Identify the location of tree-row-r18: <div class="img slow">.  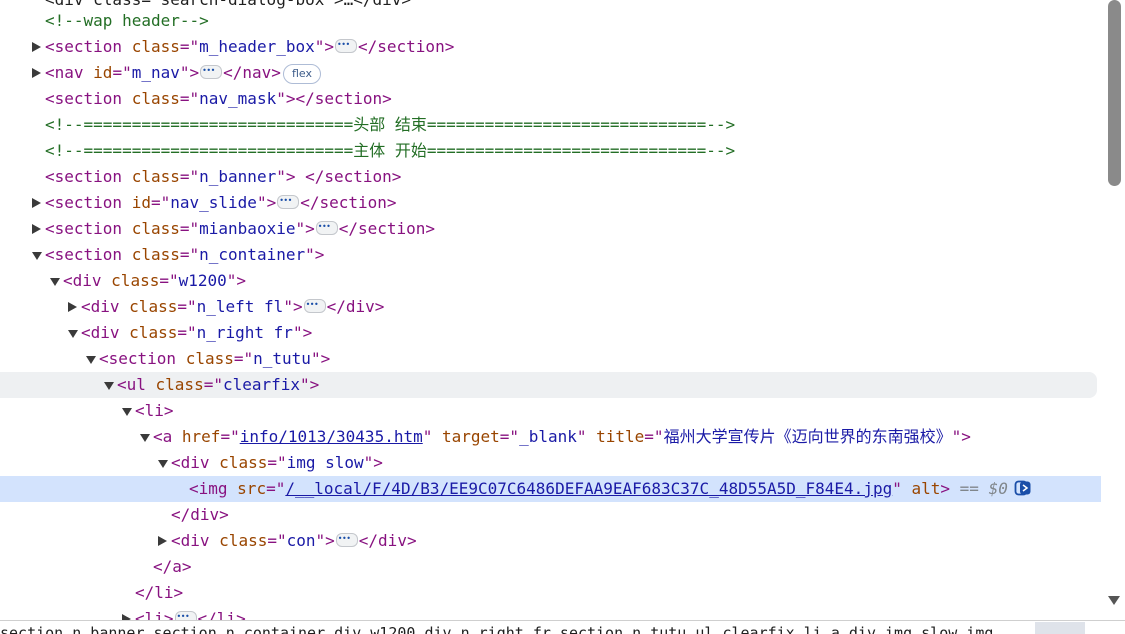
(550, 463).